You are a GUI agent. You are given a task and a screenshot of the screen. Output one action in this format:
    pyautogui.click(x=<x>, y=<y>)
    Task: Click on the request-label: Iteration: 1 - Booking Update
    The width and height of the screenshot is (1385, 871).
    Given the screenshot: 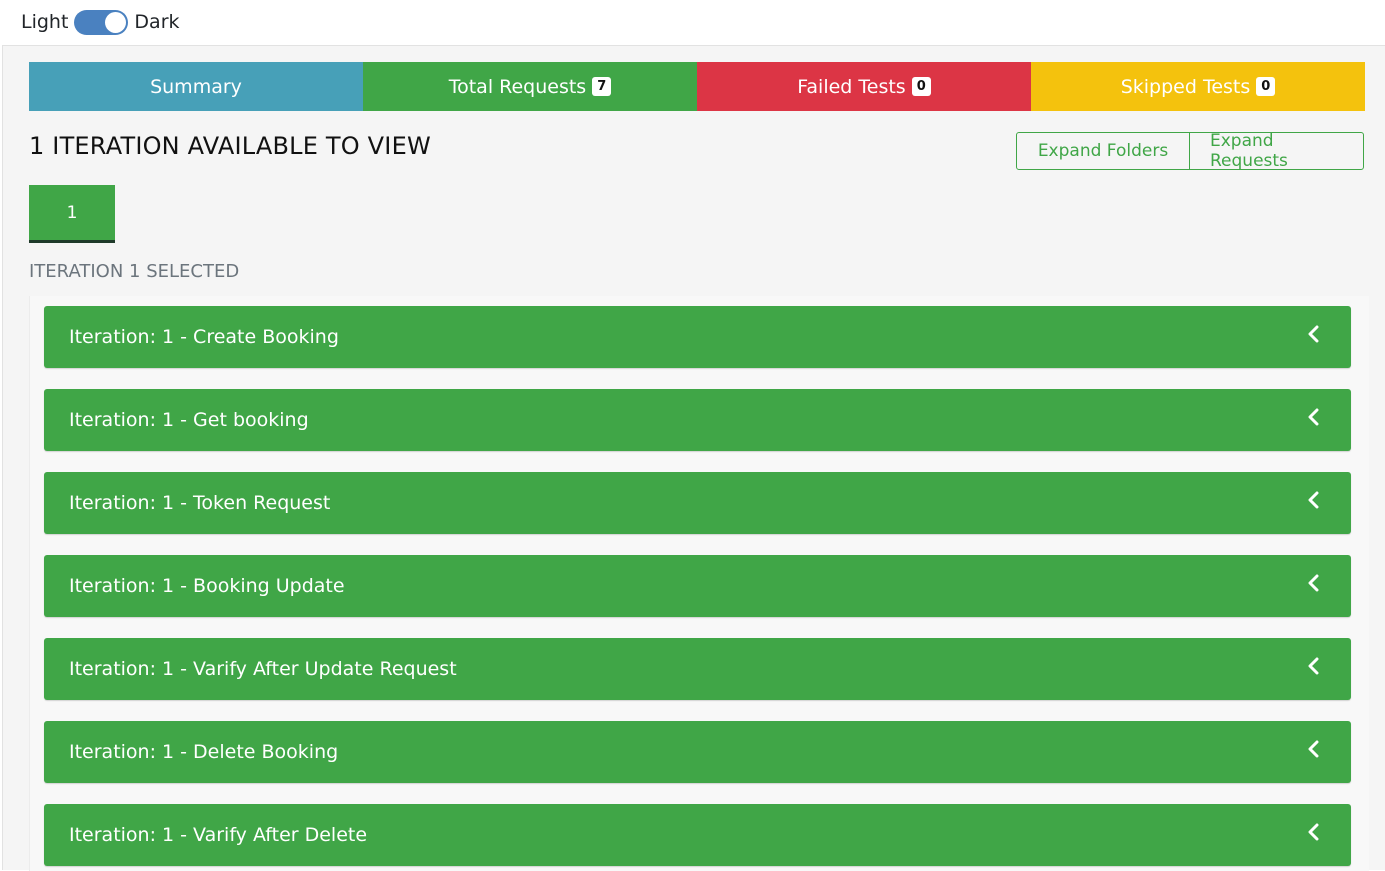 What is the action you would take?
    pyautogui.click(x=207, y=586)
    